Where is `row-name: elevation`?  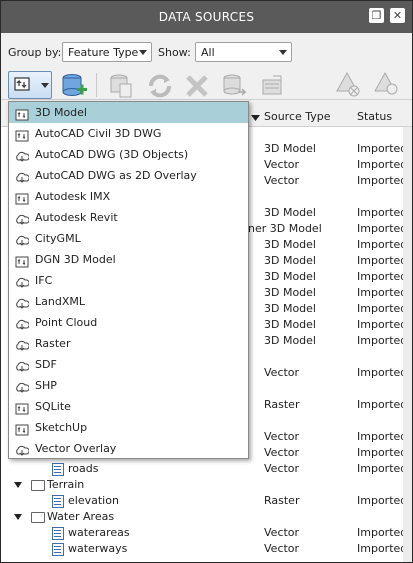
row-name: elevation is located at coordinates (93, 500).